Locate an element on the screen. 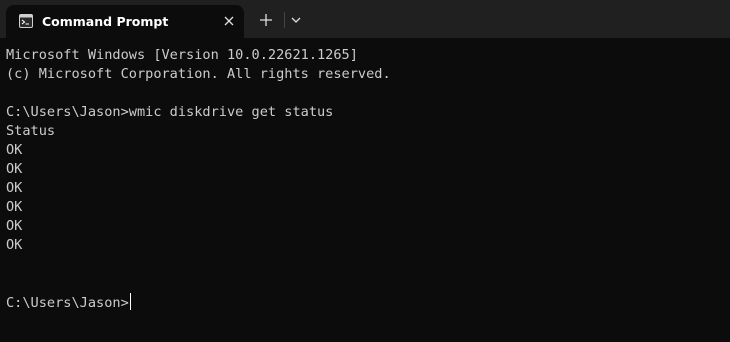  console-line: Status is located at coordinates (31, 131).